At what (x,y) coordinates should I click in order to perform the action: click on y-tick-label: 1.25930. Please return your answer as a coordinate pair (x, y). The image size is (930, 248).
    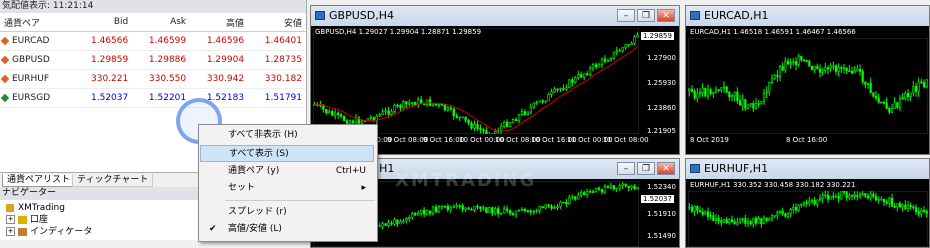
    Looking at the image, I should click on (661, 83).